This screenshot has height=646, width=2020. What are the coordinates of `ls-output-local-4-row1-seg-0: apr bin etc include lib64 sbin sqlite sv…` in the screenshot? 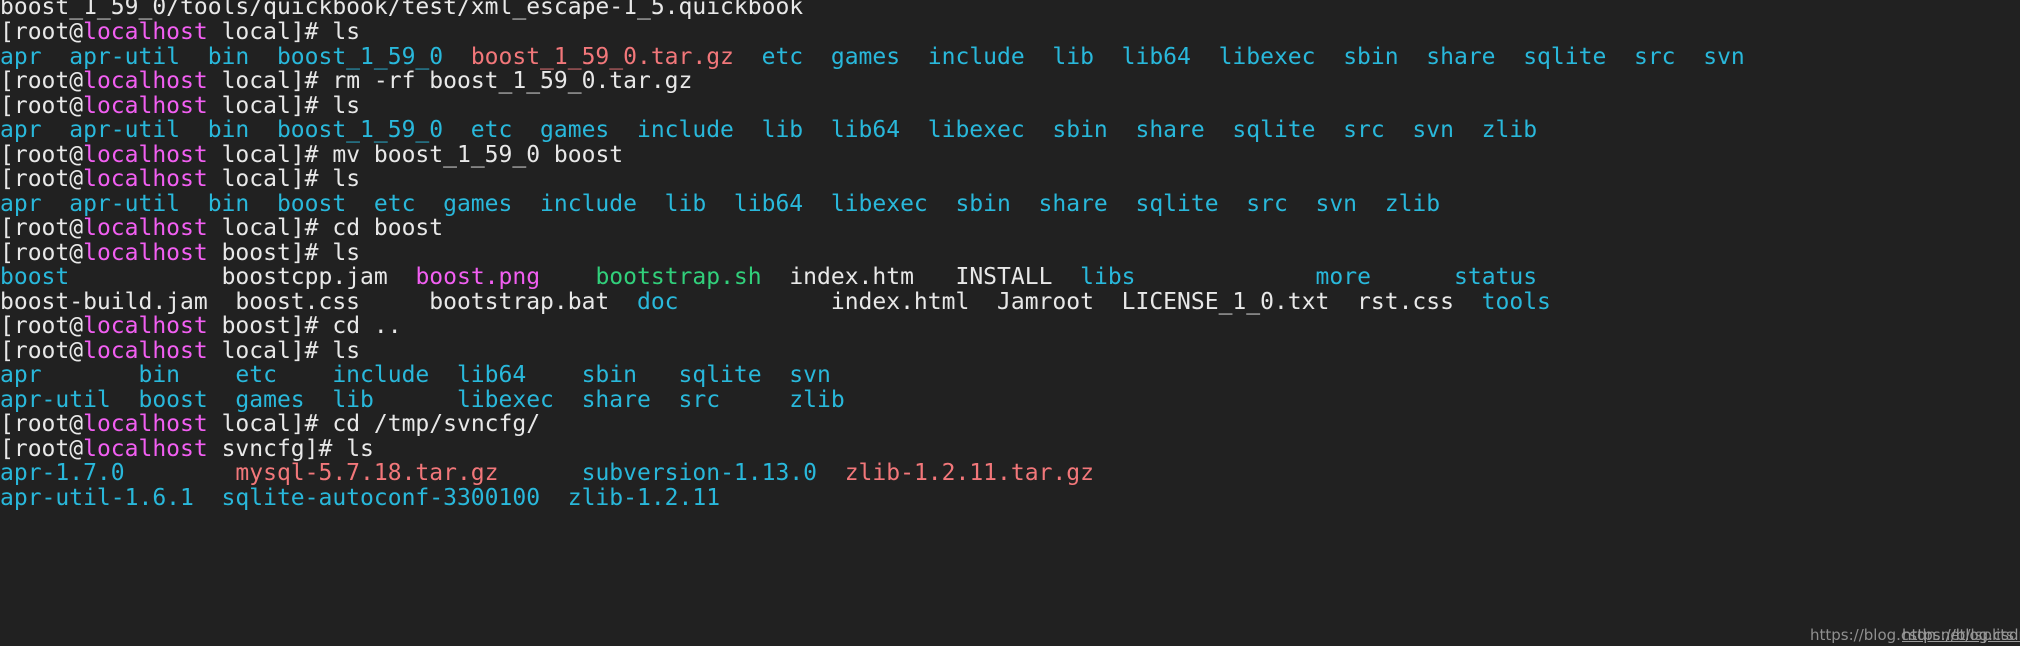 It's located at (415, 375).